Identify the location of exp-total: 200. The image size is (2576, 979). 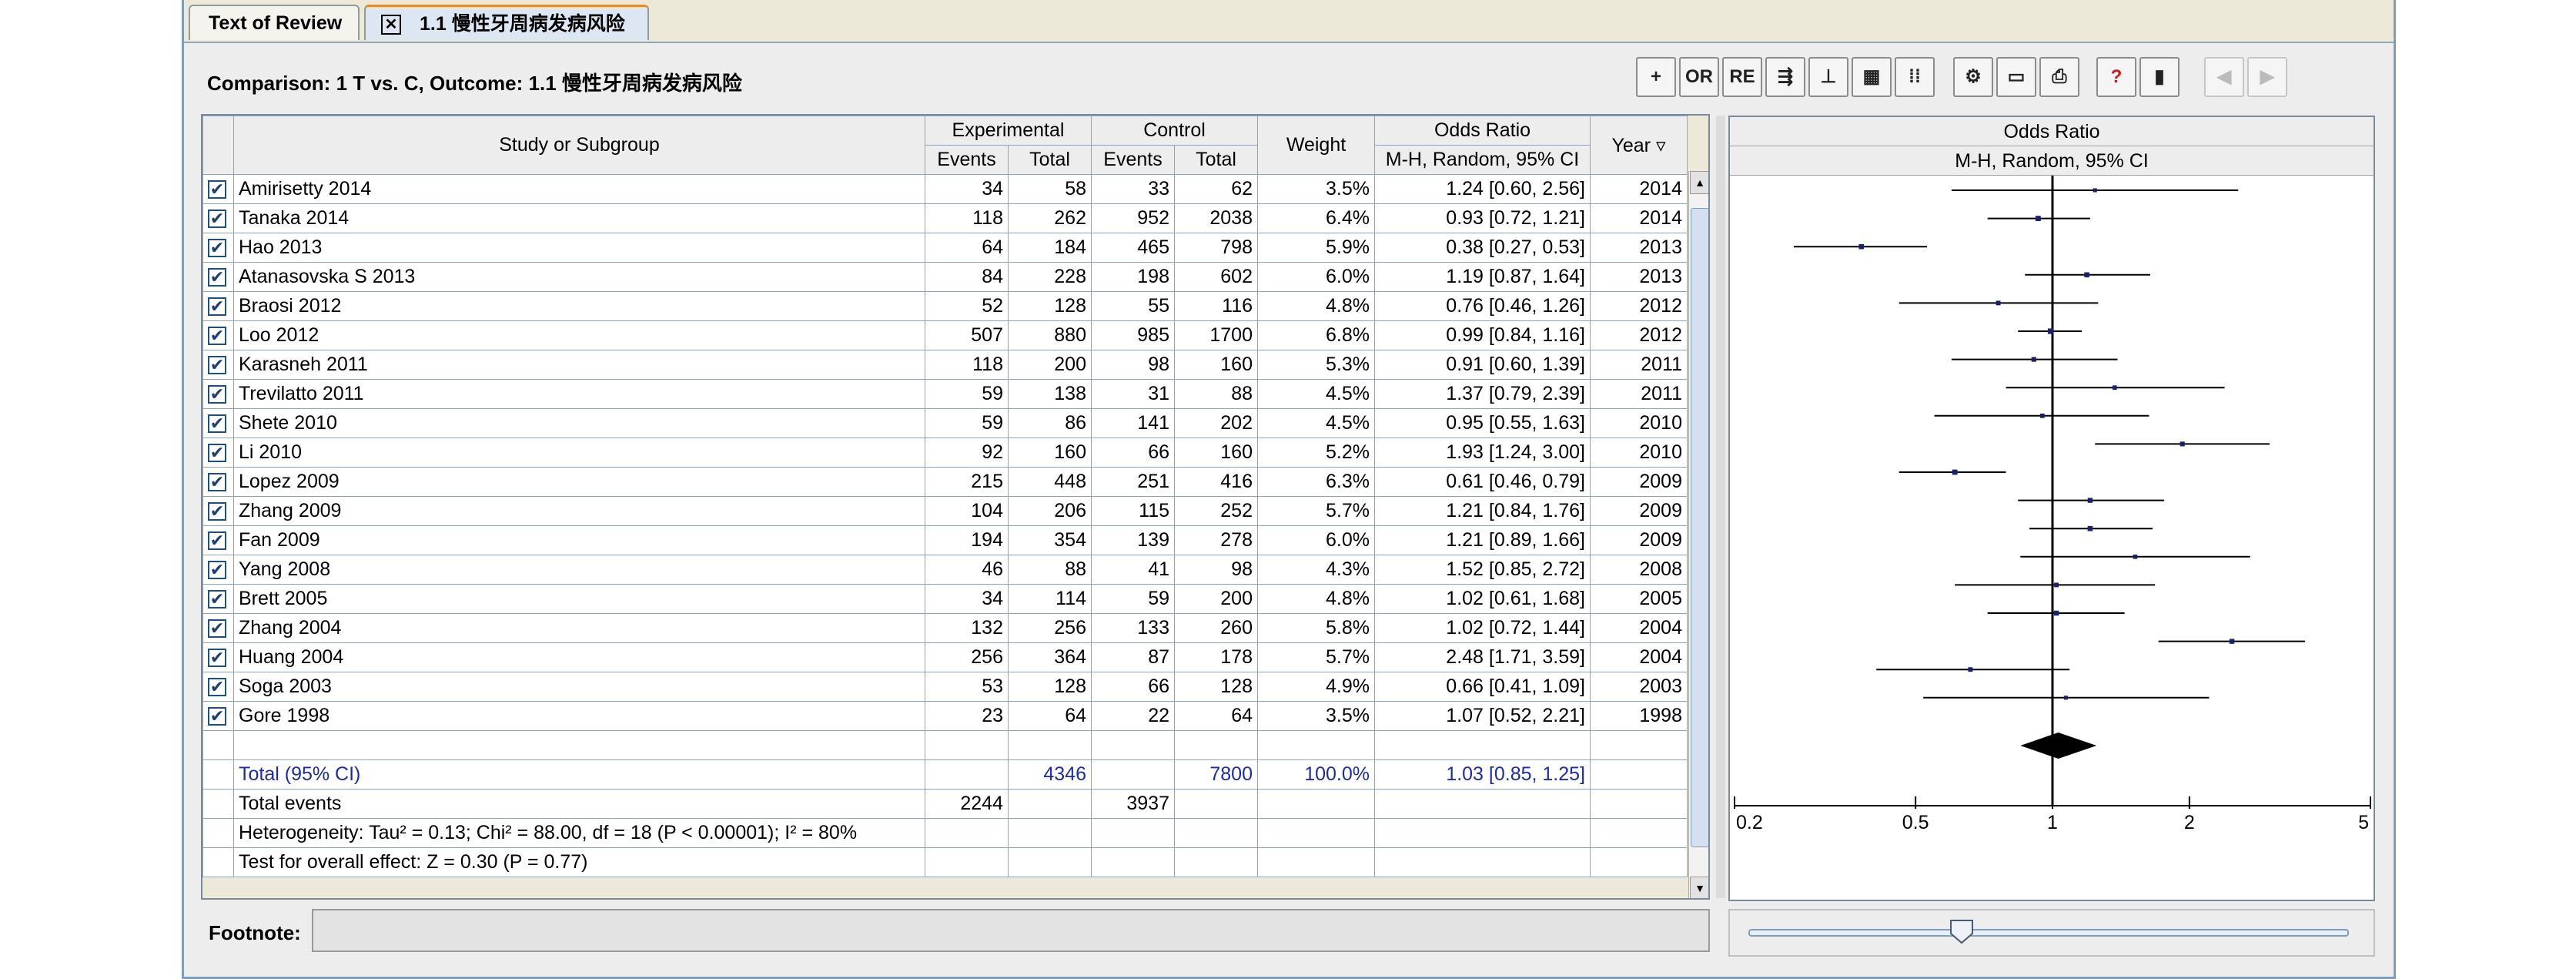
(1050, 365).